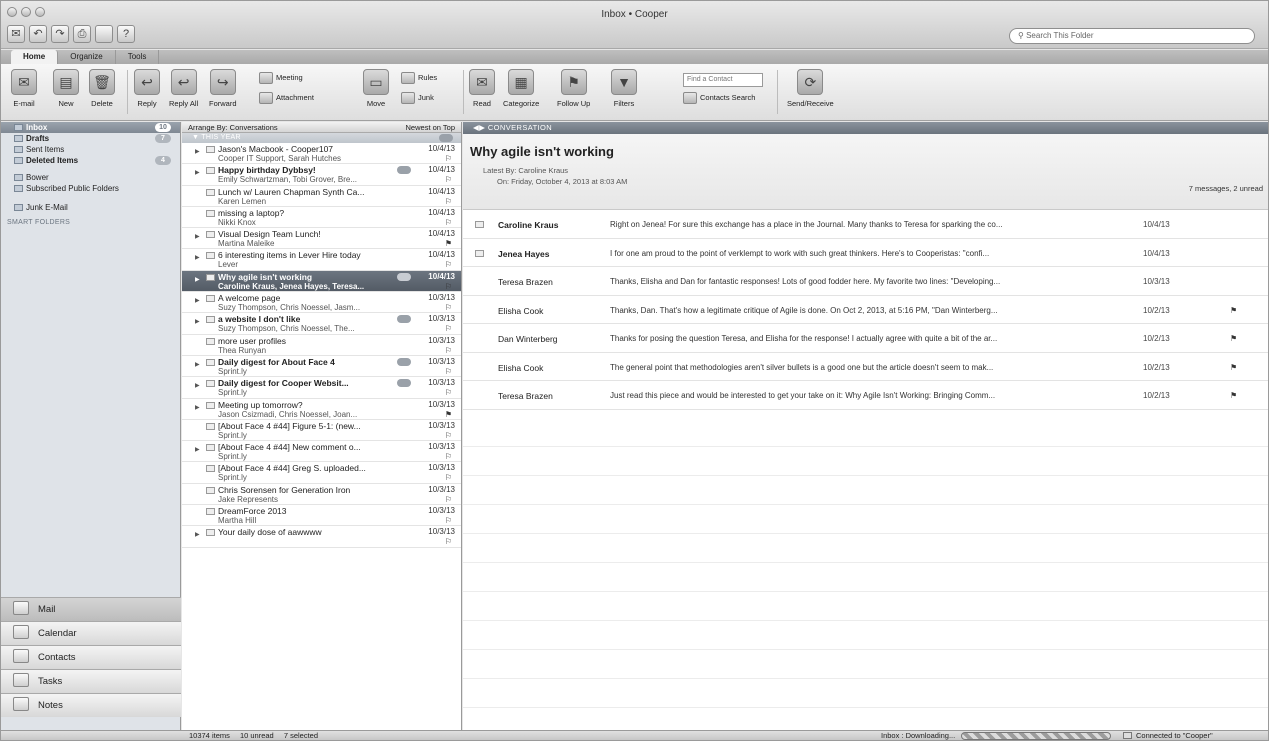 This screenshot has height=741, width=1269. Describe the element at coordinates (87, 57) in the screenshot. I see `tab-organize: Organize` at that location.